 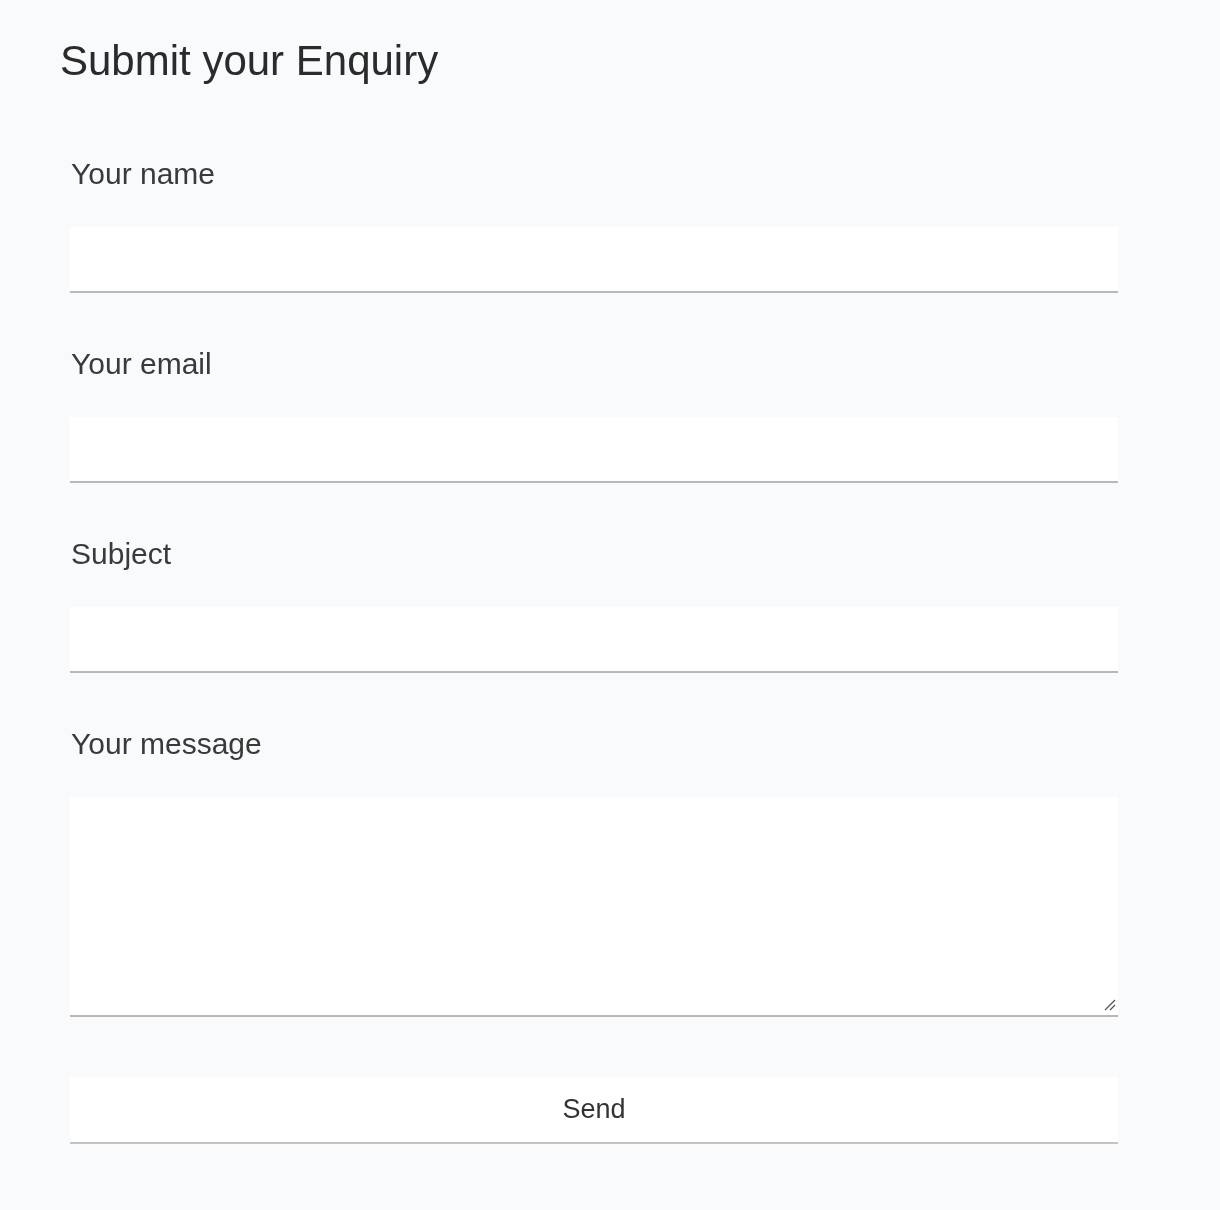 I want to click on field-label: Your name, so click(x=143, y=174).